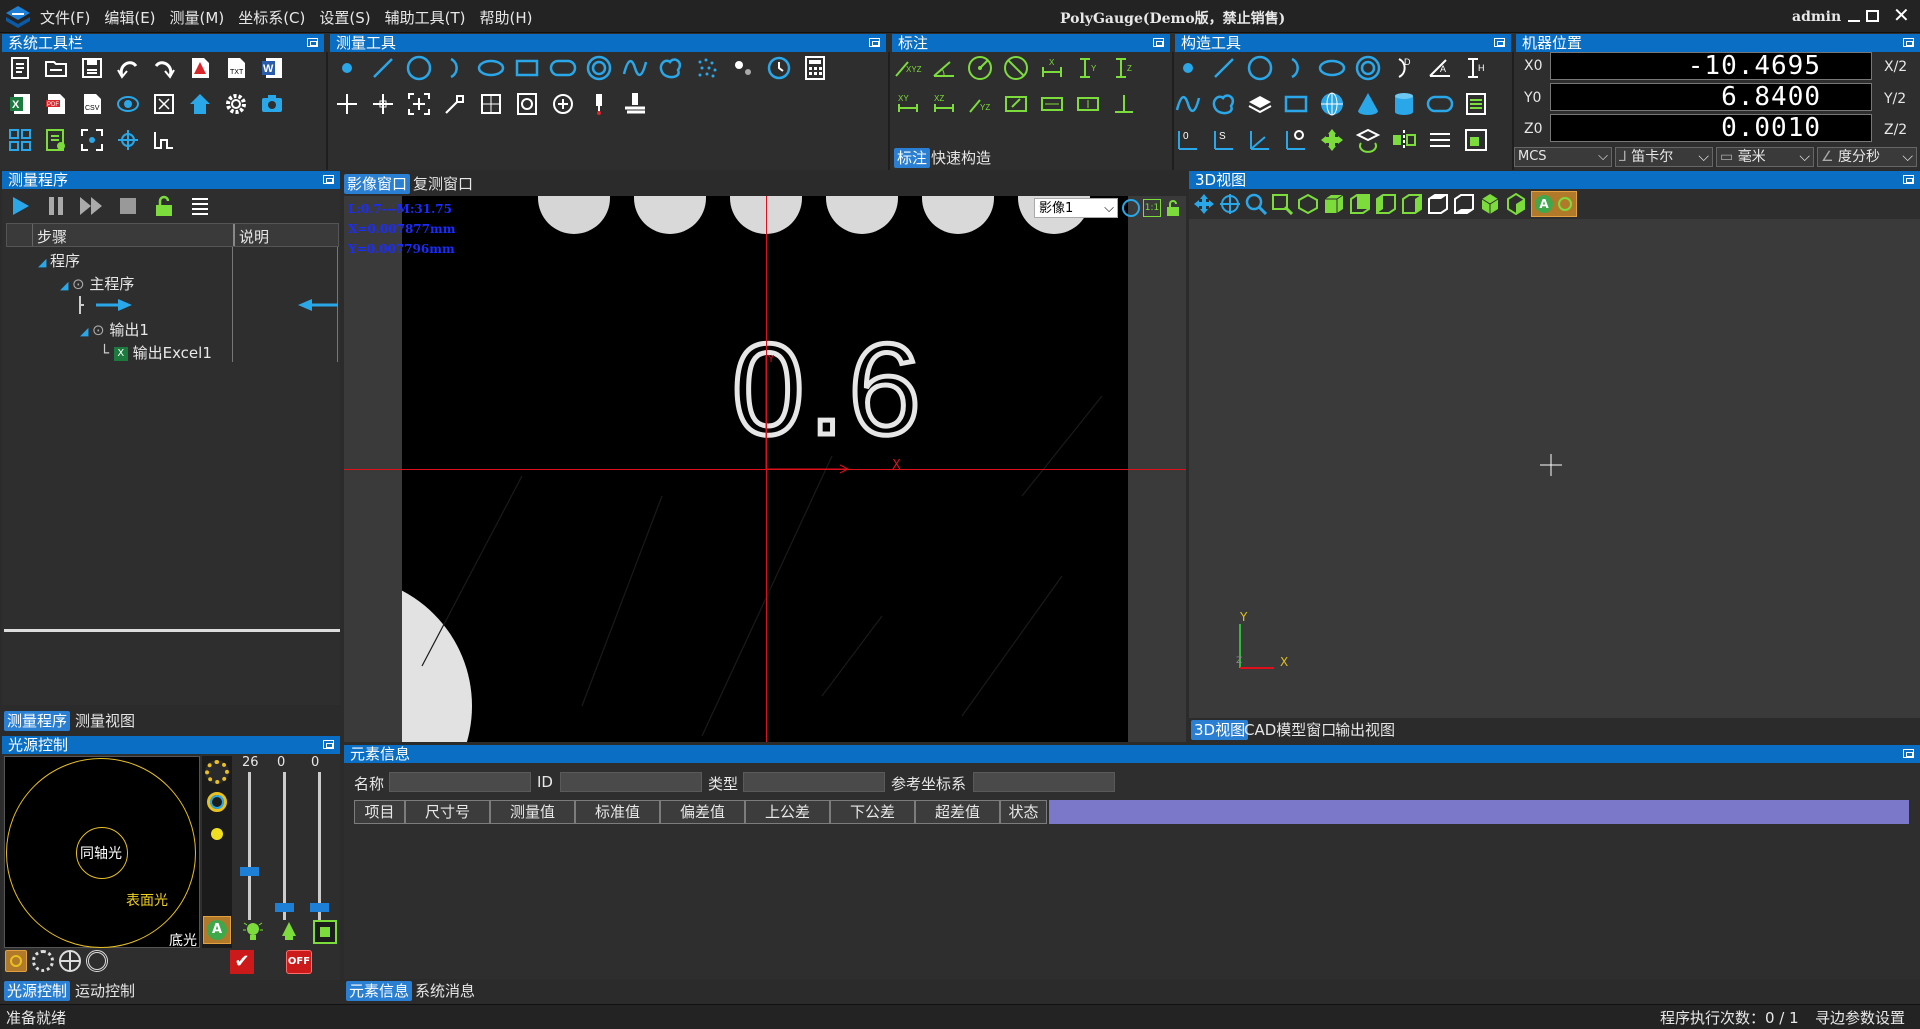 This screenshot has width=1920, height=1029. I want to click on name-field, so click(460, 782).